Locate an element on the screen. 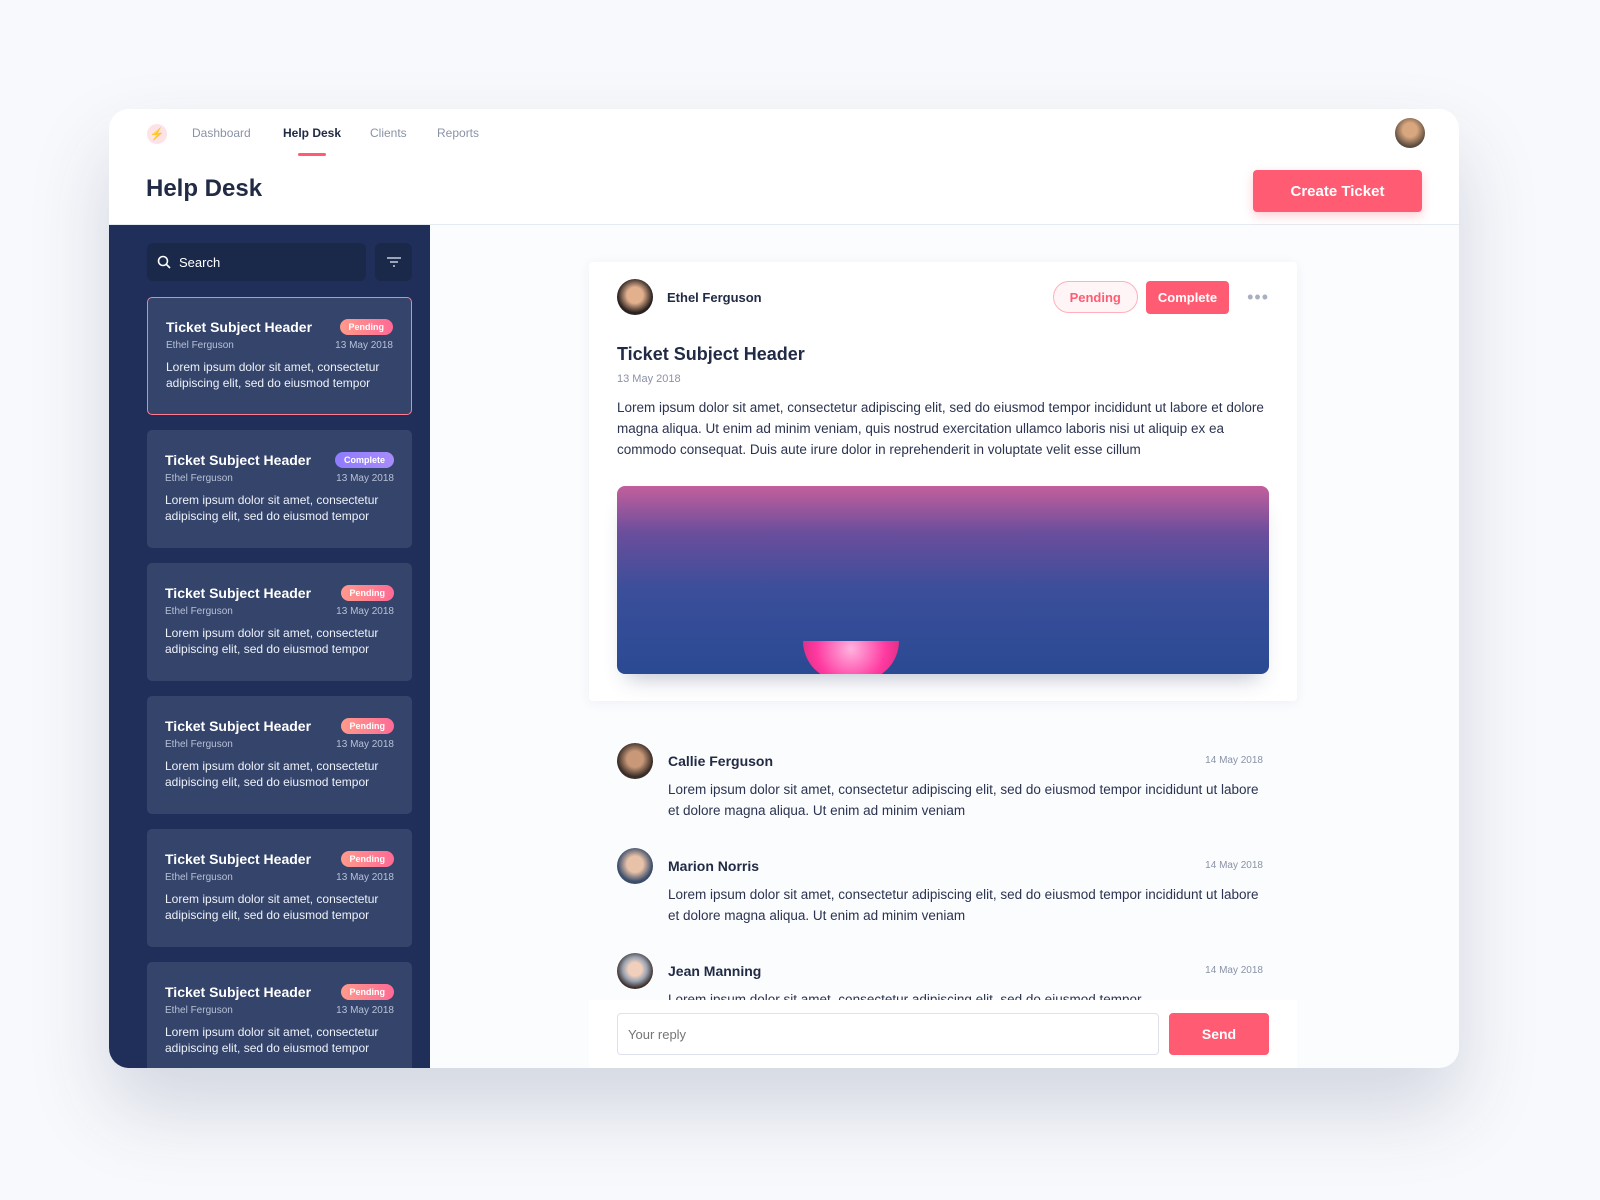 This screenshot has height=1200, width=1600. filter-icon is located at coordinates (393, 262).